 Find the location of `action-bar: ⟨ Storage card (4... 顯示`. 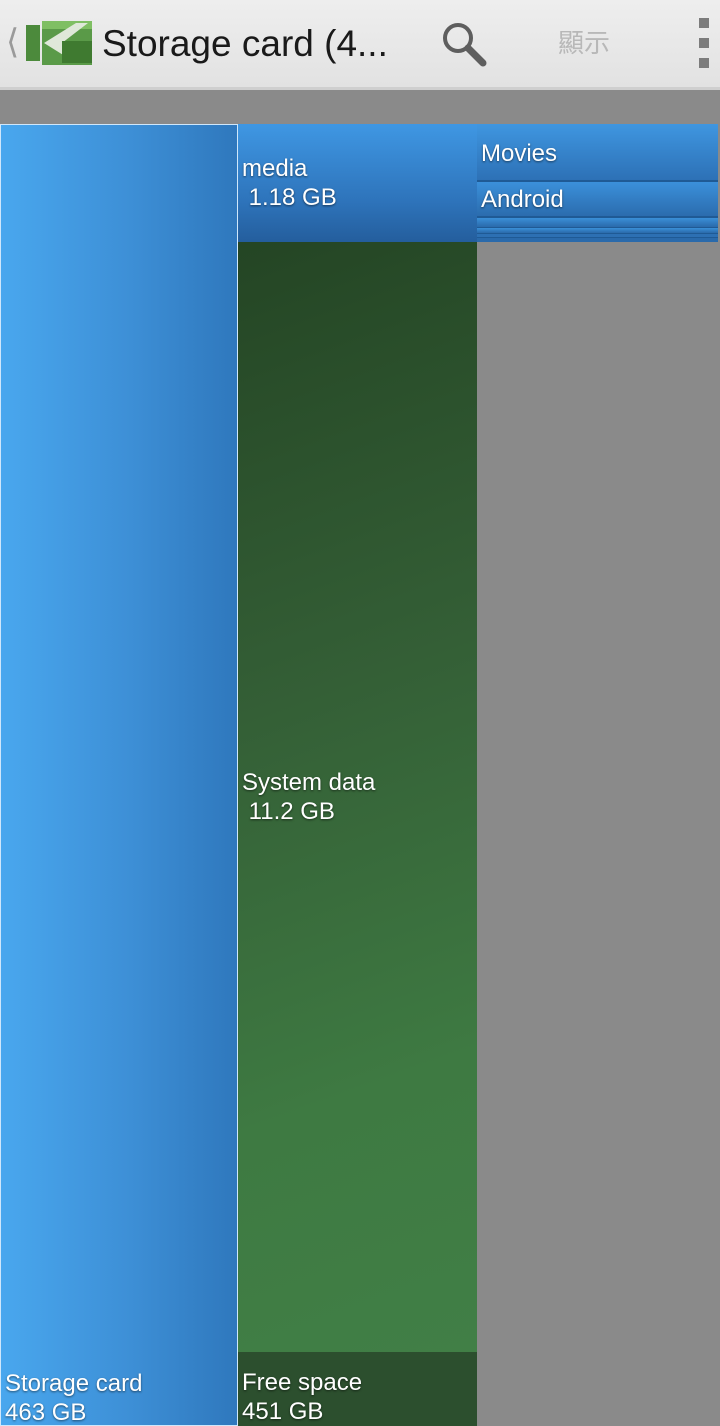

action-bar: ⟨ Storage card (4... 顯示 is located at coordinates (360, 45).